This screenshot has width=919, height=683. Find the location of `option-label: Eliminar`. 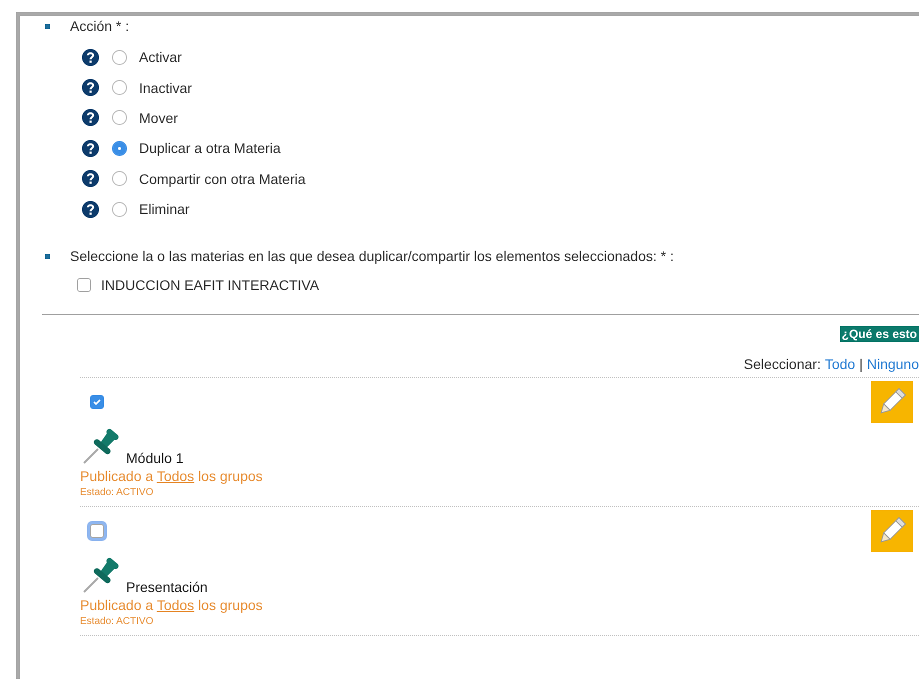

option-label: Eliminar is located at coordinates (164, 209).